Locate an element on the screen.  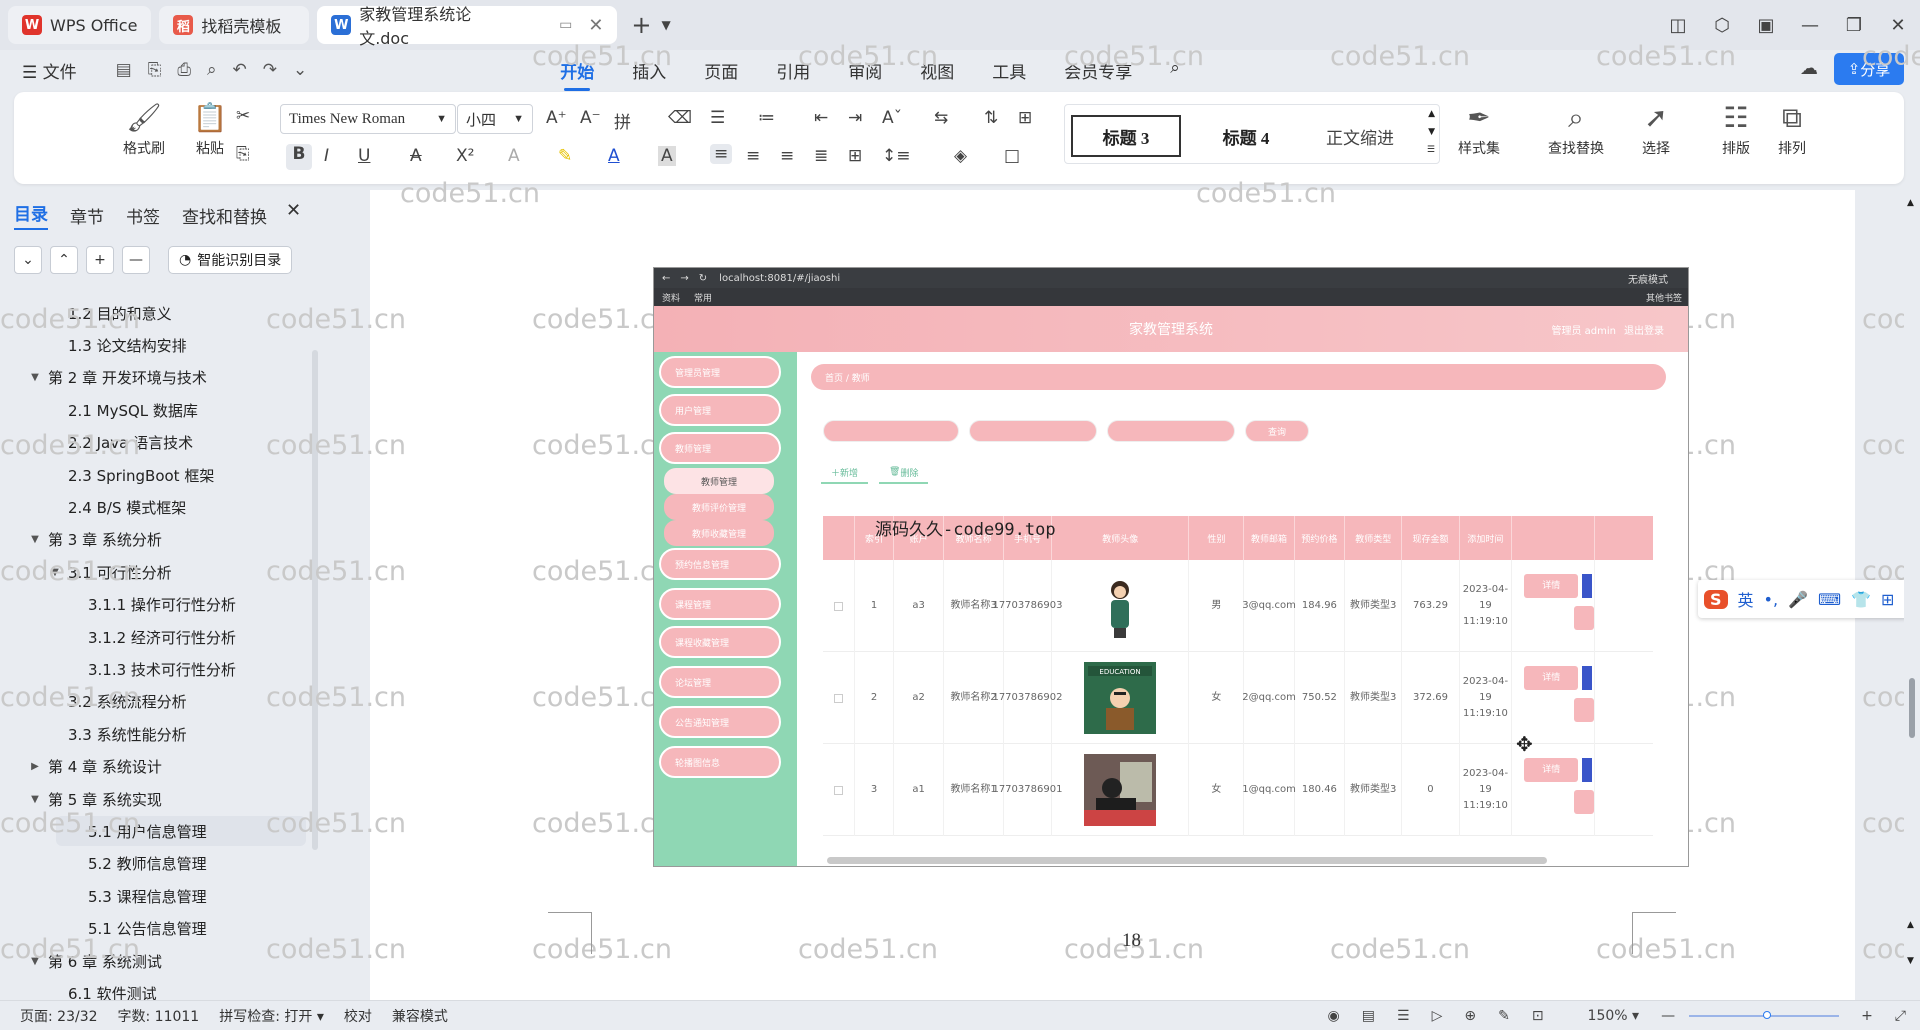
bold-button: B is located at coordinates (299, 157).